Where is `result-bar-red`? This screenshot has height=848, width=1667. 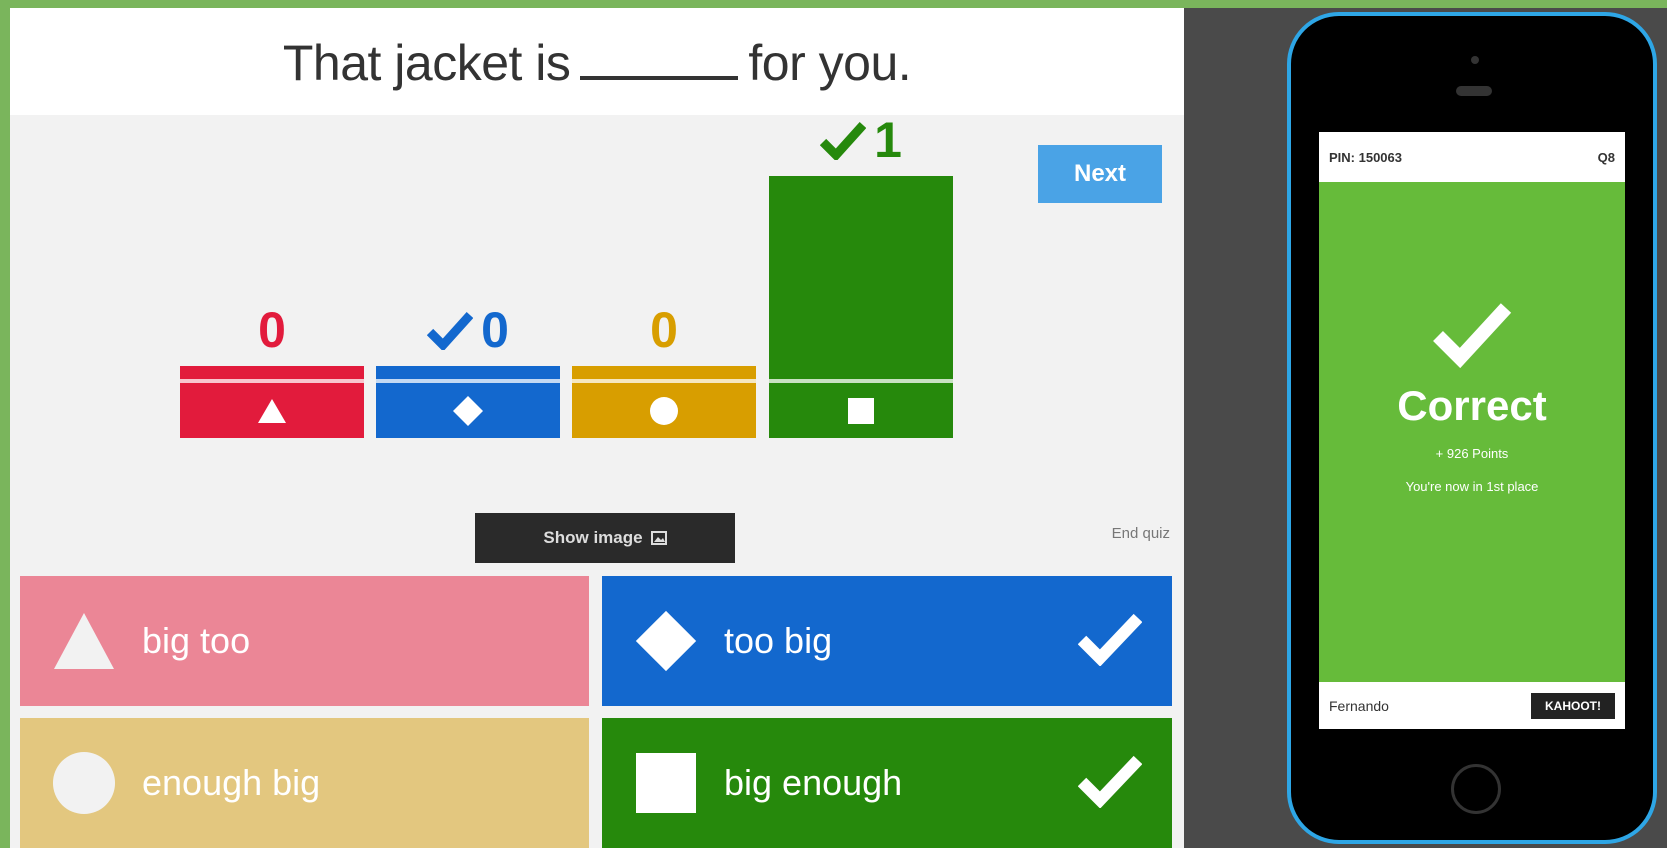
result-bar-red is located at coordinates (272, 402).